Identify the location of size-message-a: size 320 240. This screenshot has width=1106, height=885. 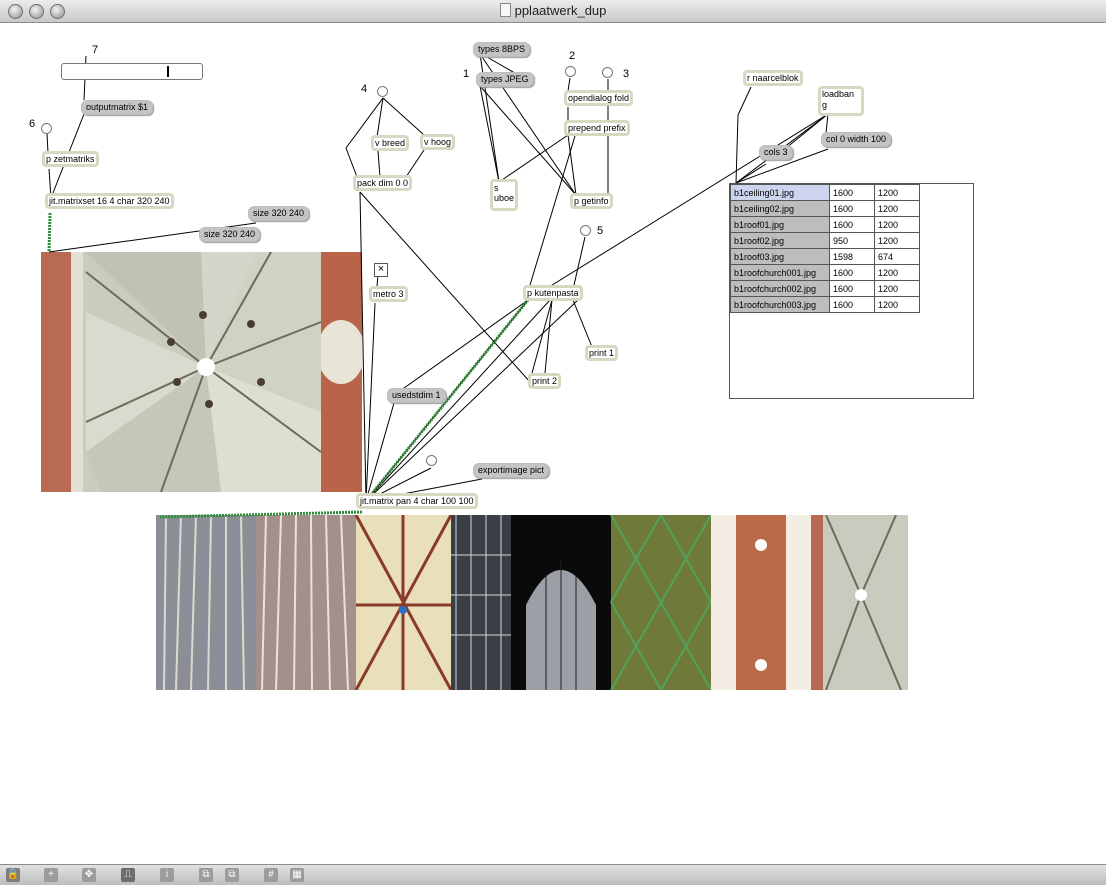
(279, 213).